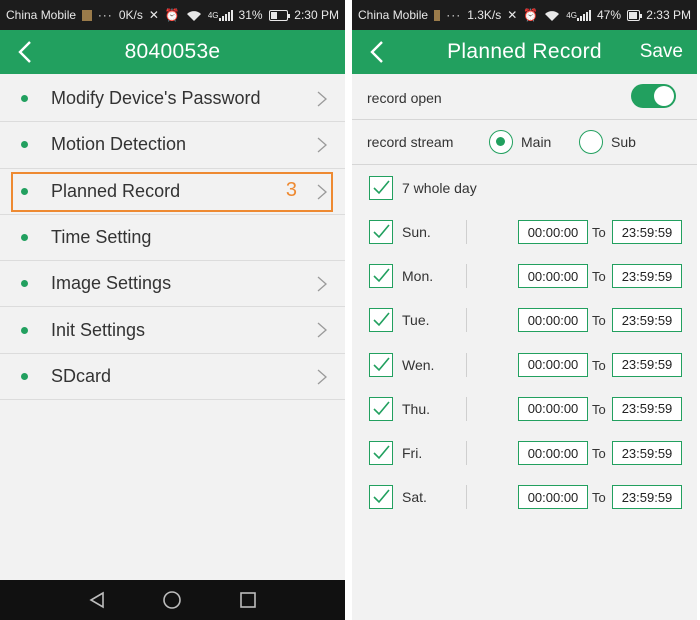 The image size is (700, 620). I want to click on menu-item: SDcard, so click(172, 377).